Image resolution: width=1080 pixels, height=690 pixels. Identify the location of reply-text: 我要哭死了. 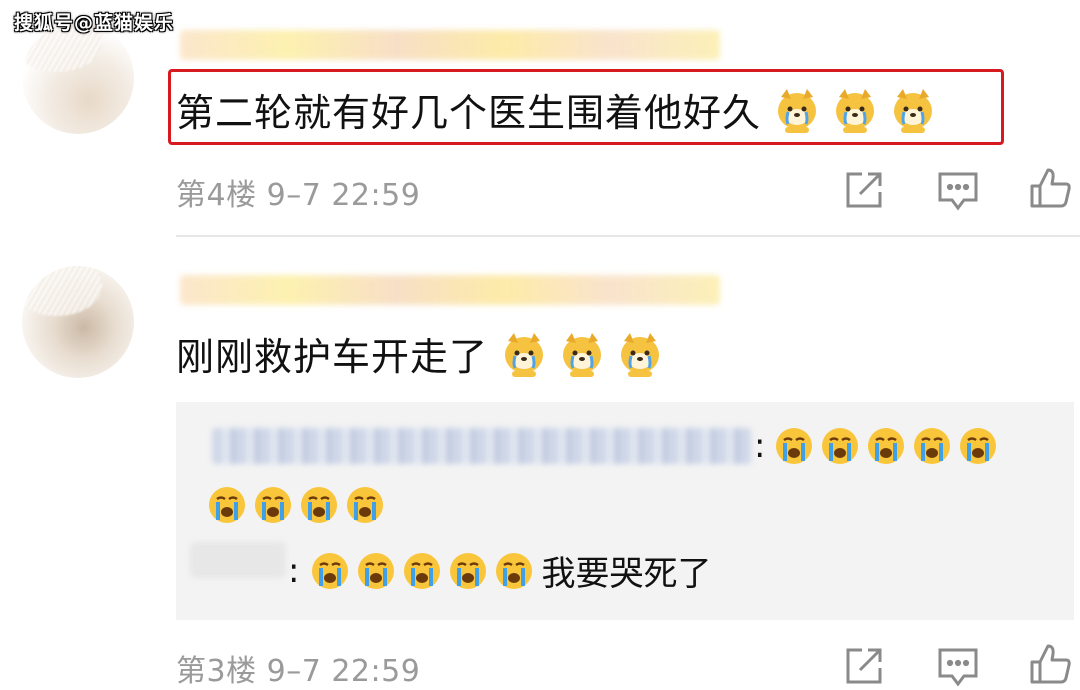
(626, 574).